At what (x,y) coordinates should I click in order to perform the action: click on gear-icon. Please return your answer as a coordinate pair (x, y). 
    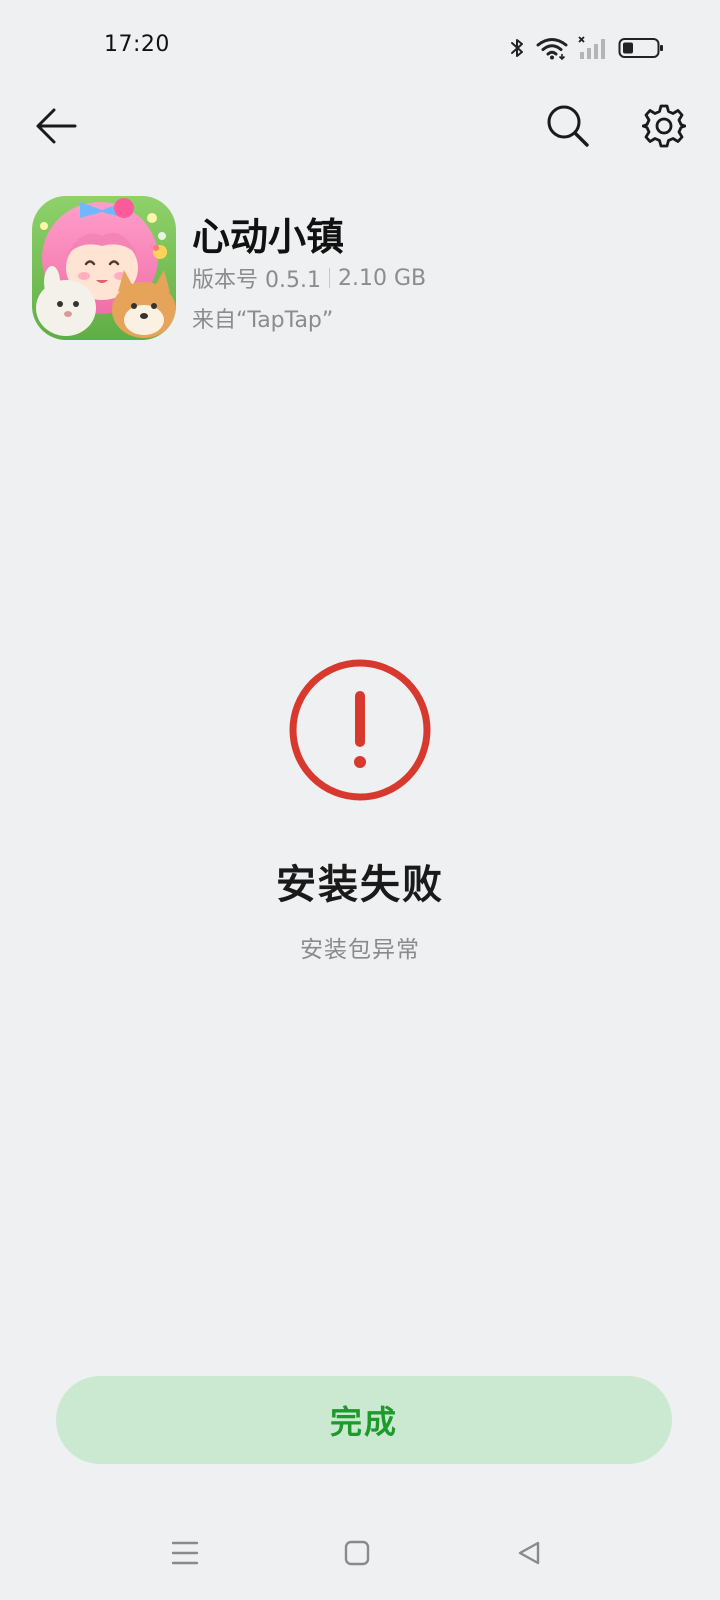
    Looking at the image, I should click on (664, 128).